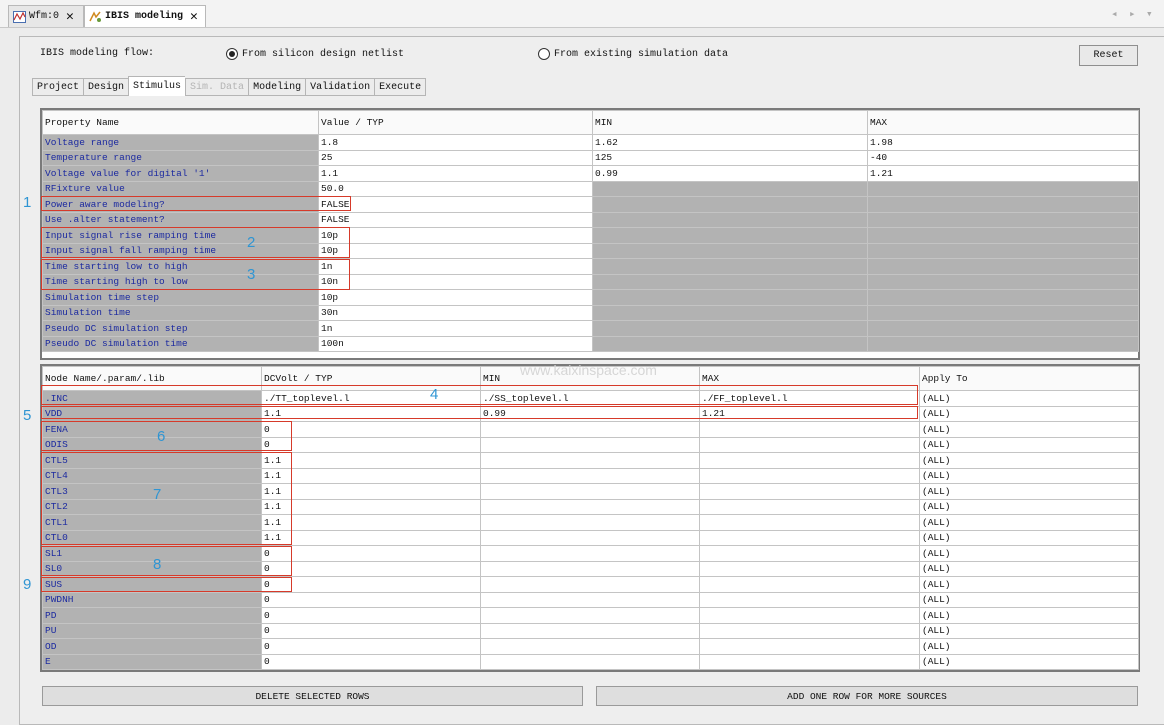 The width and height of the screenshot is (1164, 725). I want to click on property-row: Time starting low to high 1n, so click(590, 266).